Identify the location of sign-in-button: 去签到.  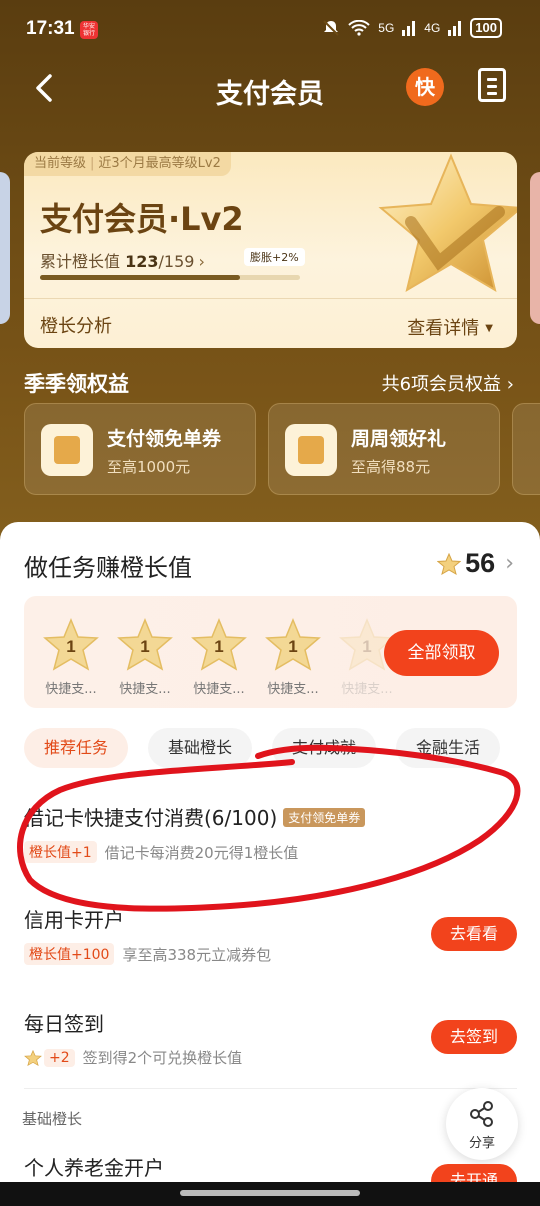
(474, 1037).